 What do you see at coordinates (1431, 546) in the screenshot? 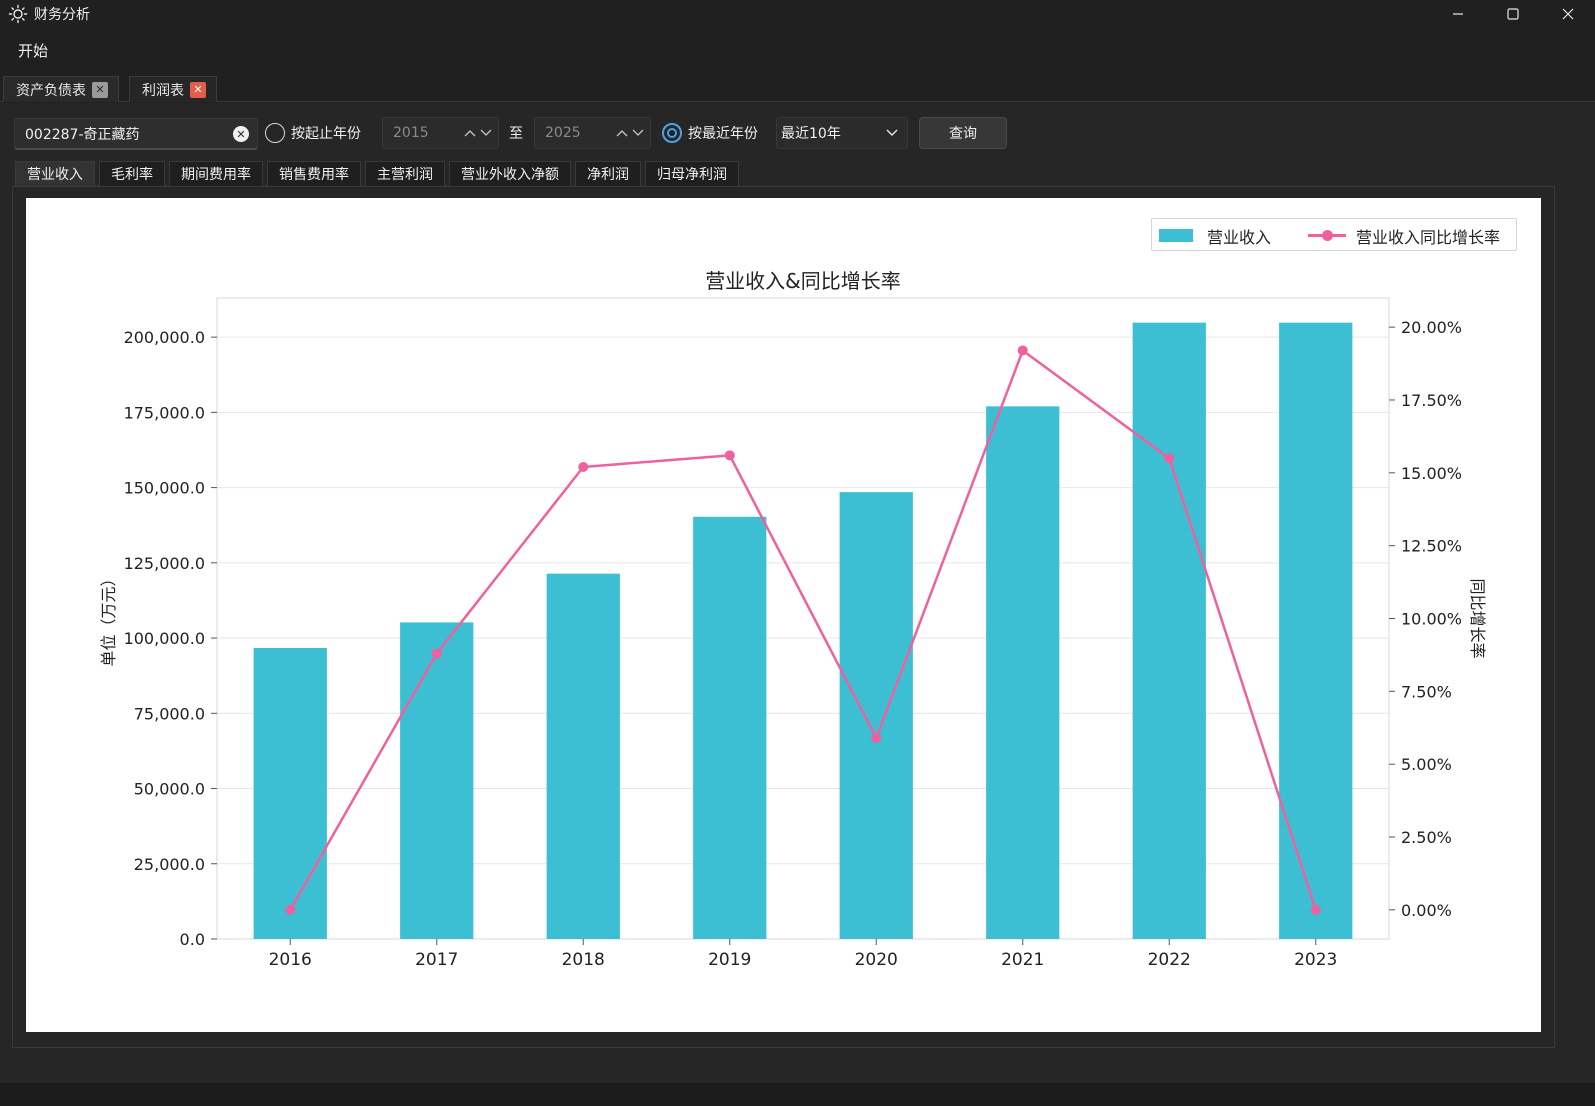
I see `y2-tick-label: 12.50%` at bounding box center [1431, 546].